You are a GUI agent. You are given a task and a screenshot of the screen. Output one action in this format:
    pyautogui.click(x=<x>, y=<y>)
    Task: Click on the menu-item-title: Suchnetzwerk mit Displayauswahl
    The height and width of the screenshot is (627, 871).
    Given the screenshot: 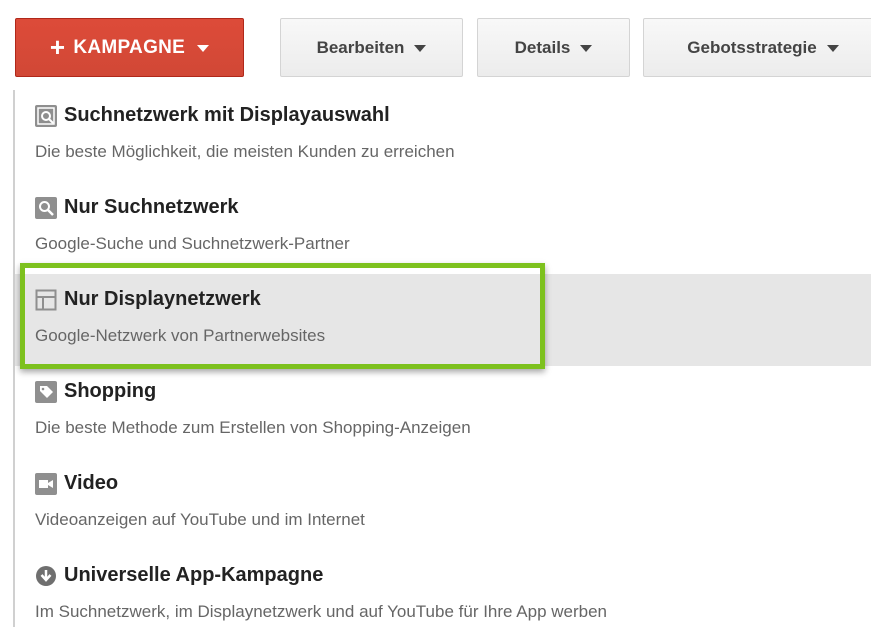 What is the action you would take?
    pyautogui.click(x=227, y=115)
    